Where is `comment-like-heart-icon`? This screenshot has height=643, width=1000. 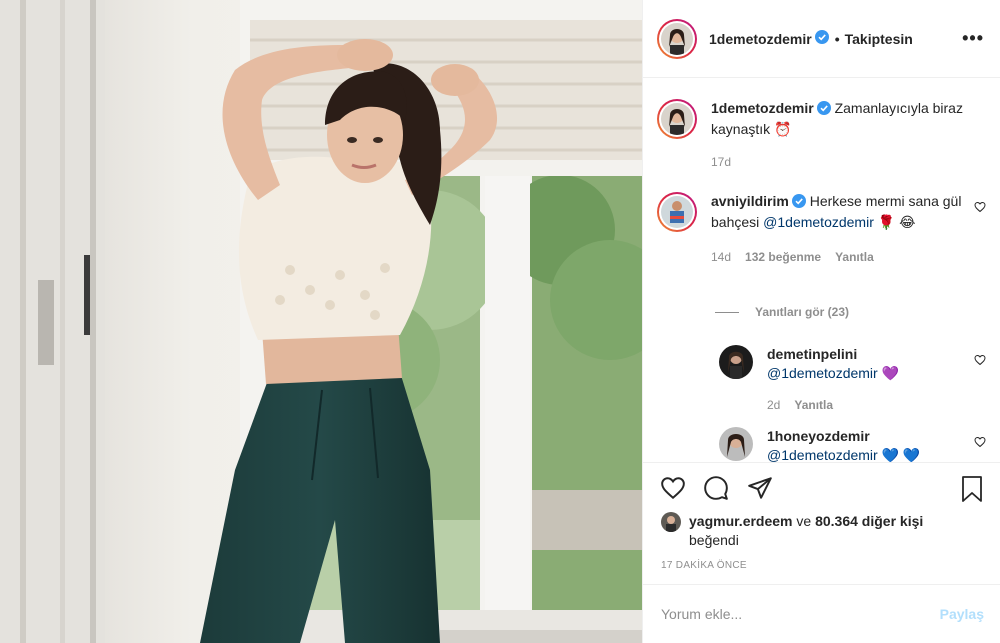 comment-like-heart-icon is located at coordinates (980, 208).